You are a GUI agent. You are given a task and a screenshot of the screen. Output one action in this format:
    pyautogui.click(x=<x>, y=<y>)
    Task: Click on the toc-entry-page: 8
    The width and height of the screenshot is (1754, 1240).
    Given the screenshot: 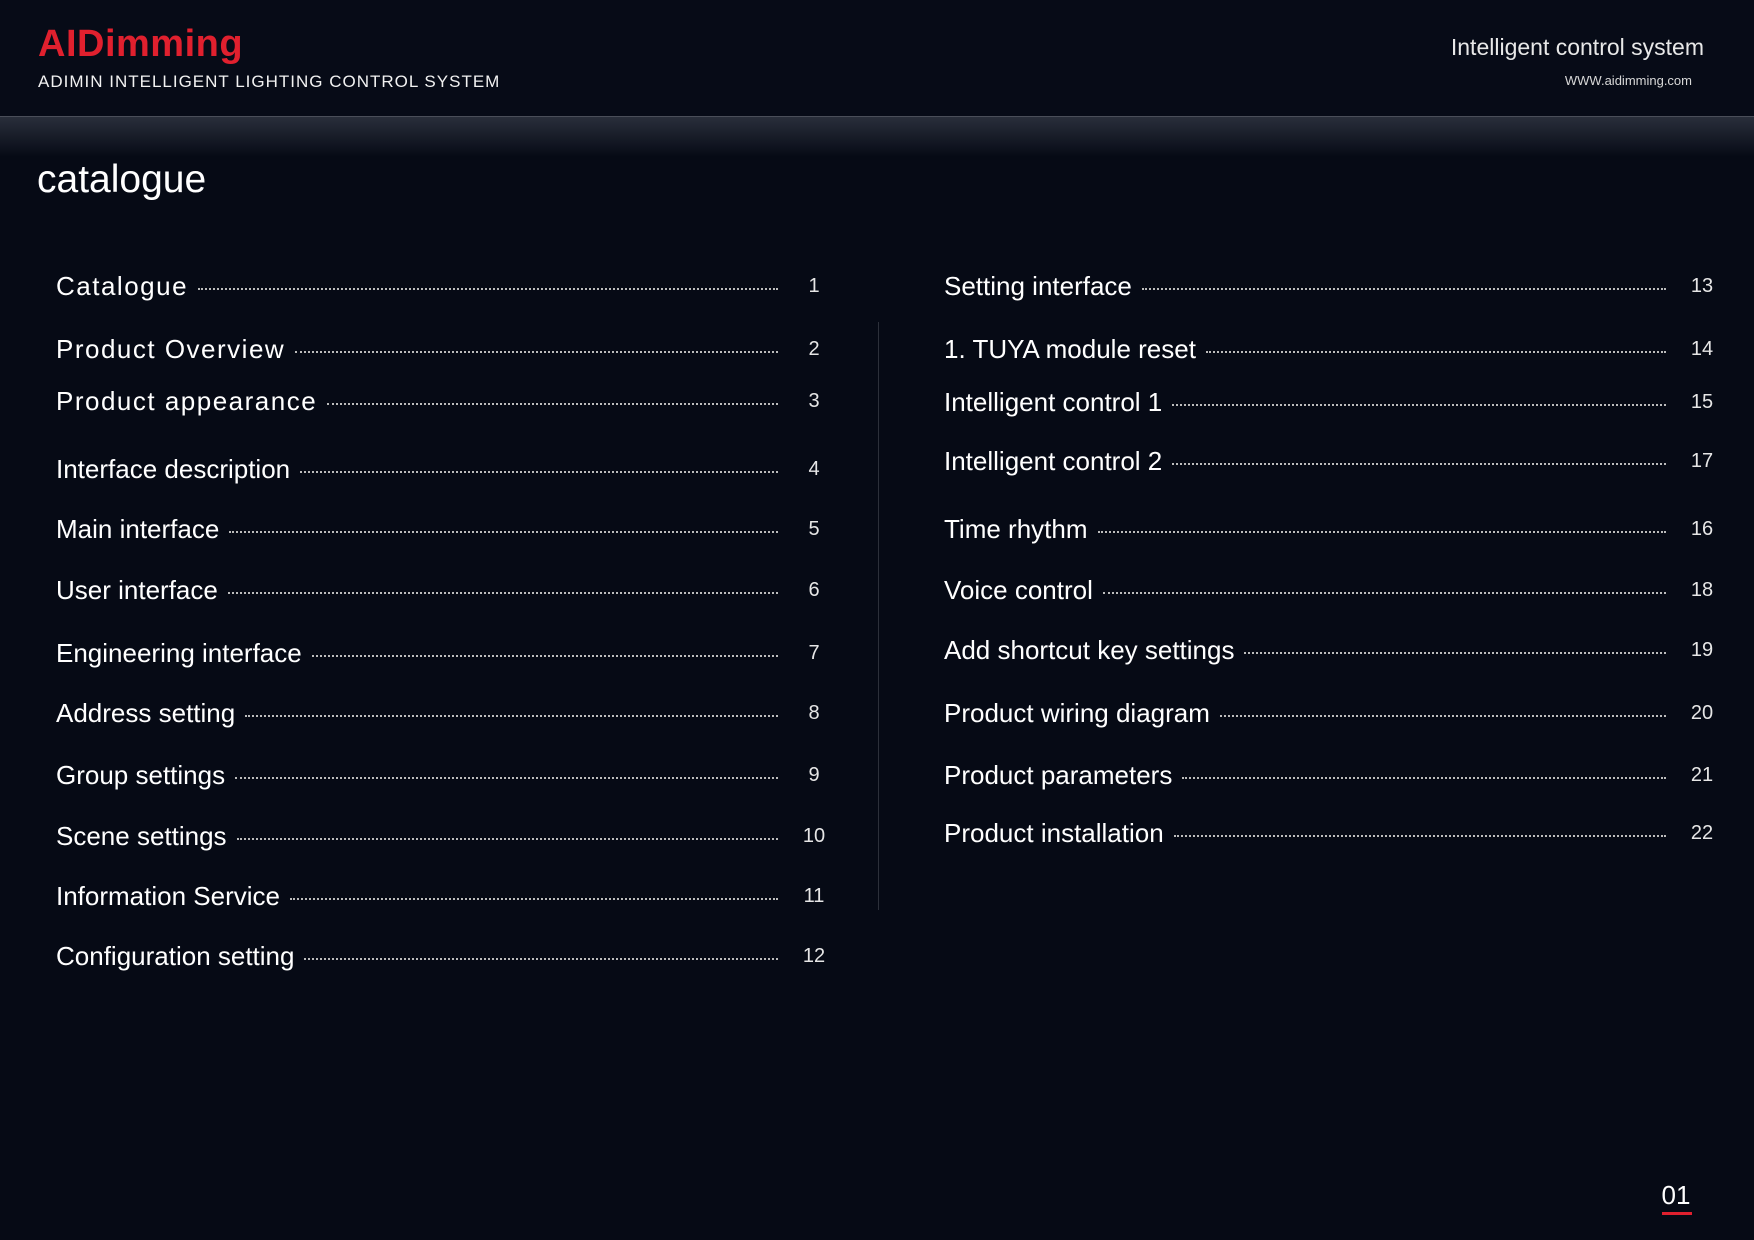 What is the action you would take?
    pyautogui.click(x=814, y=712)
    